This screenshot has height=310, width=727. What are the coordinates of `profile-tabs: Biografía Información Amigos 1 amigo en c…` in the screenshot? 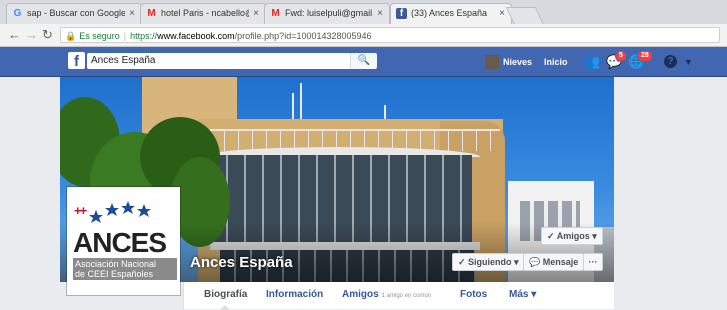 It's located at (398, 296).